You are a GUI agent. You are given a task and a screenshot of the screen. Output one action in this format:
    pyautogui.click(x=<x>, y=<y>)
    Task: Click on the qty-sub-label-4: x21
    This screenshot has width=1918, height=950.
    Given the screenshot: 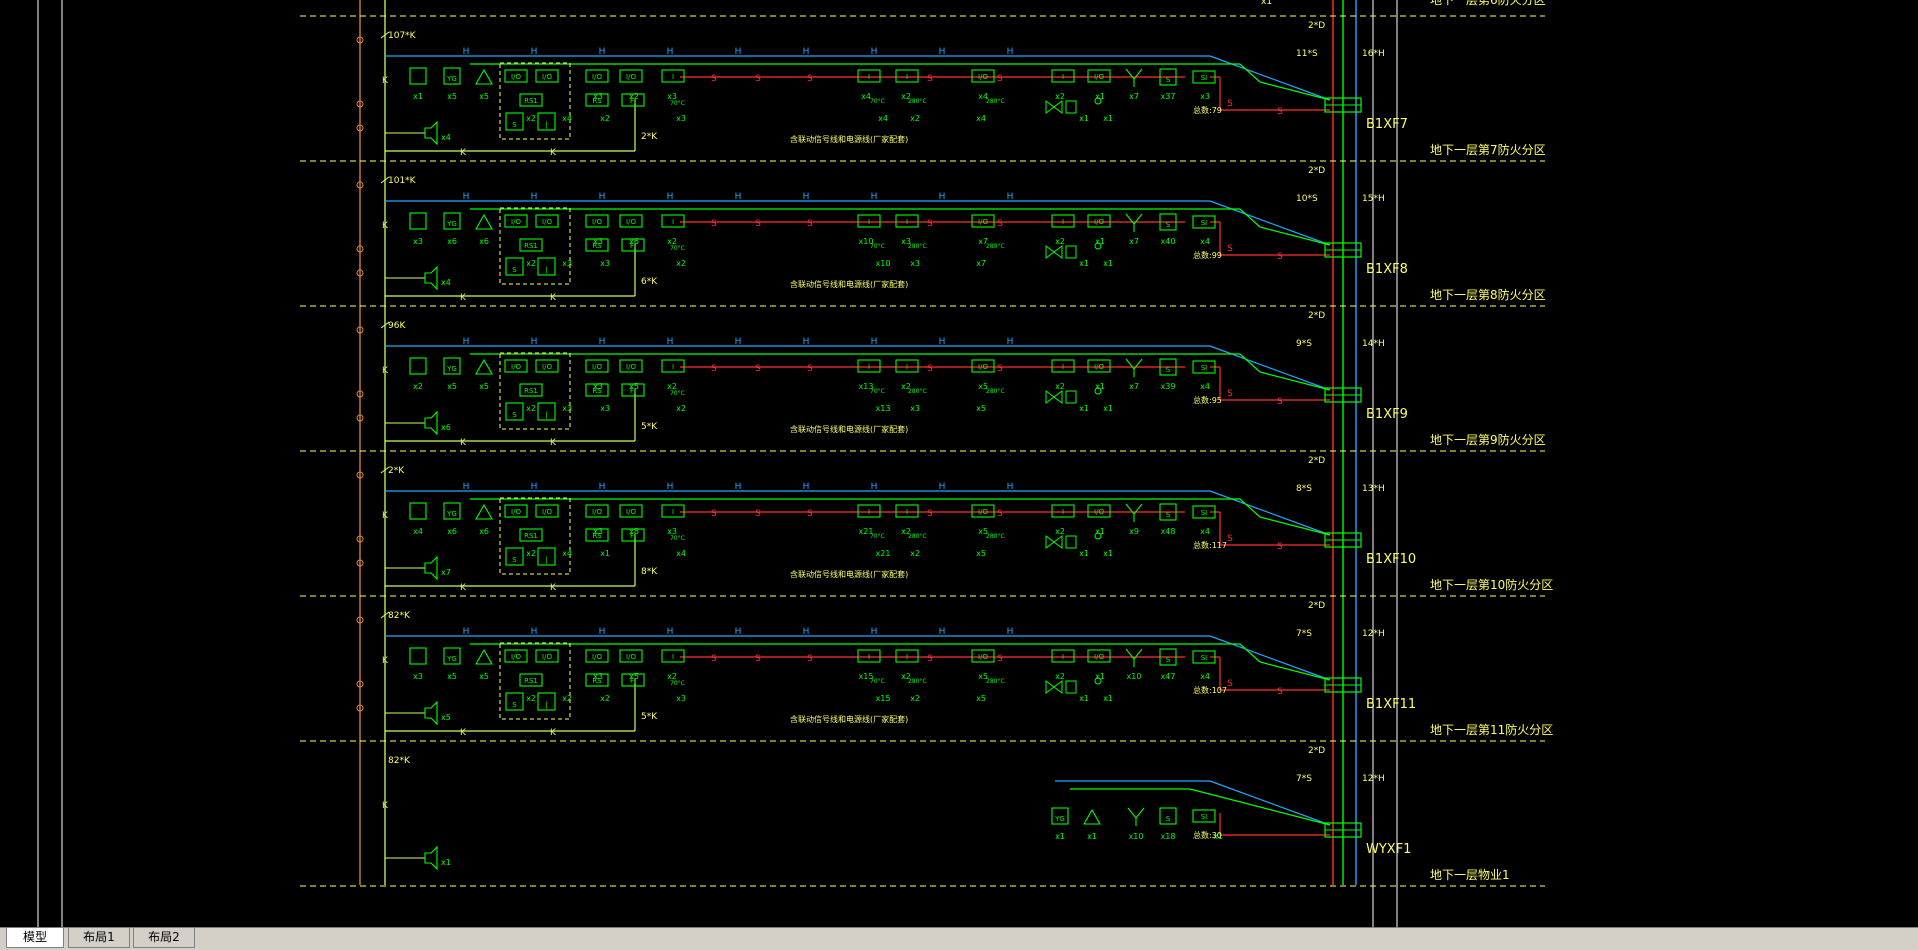 What is the action you would take?
    pyautogui.click(x=883, y=553)
    